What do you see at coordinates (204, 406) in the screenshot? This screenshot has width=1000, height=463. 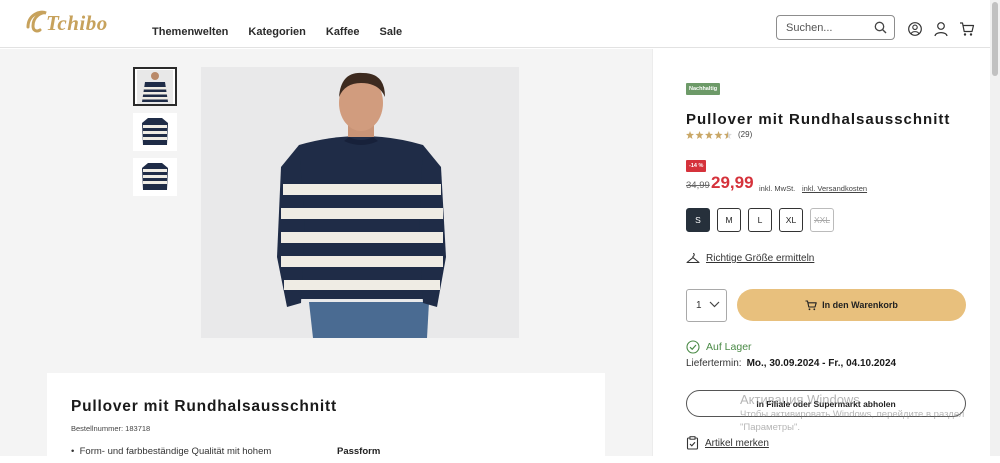 I see `description-title: Pullover mit Rundhalsausschnitt` at bounding box center [204, 406].